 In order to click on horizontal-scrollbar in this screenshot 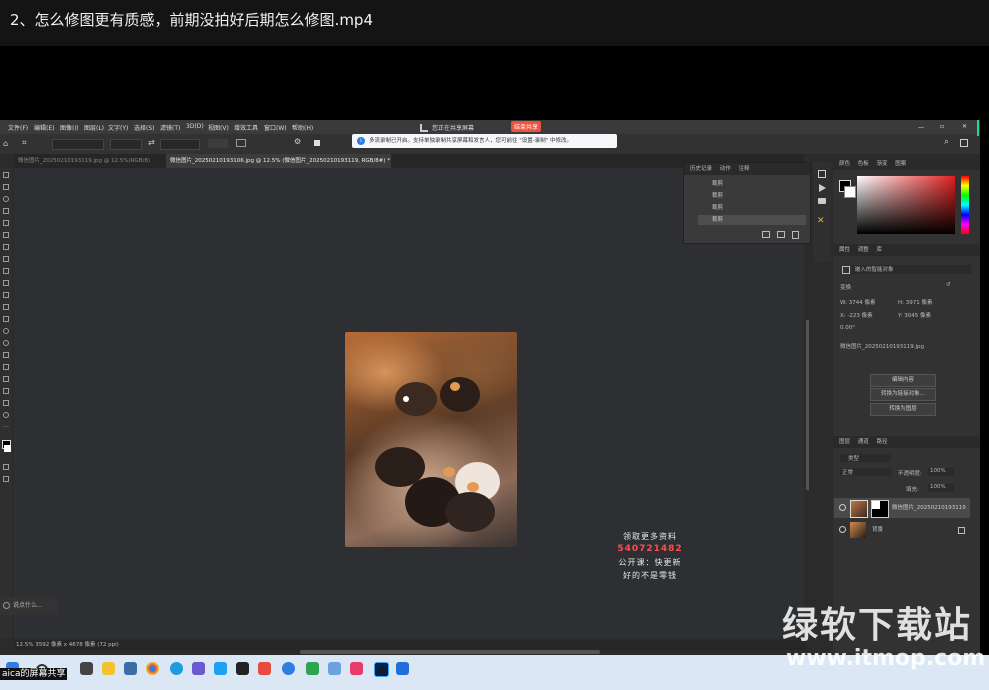, I will do `click(450, 652)`.